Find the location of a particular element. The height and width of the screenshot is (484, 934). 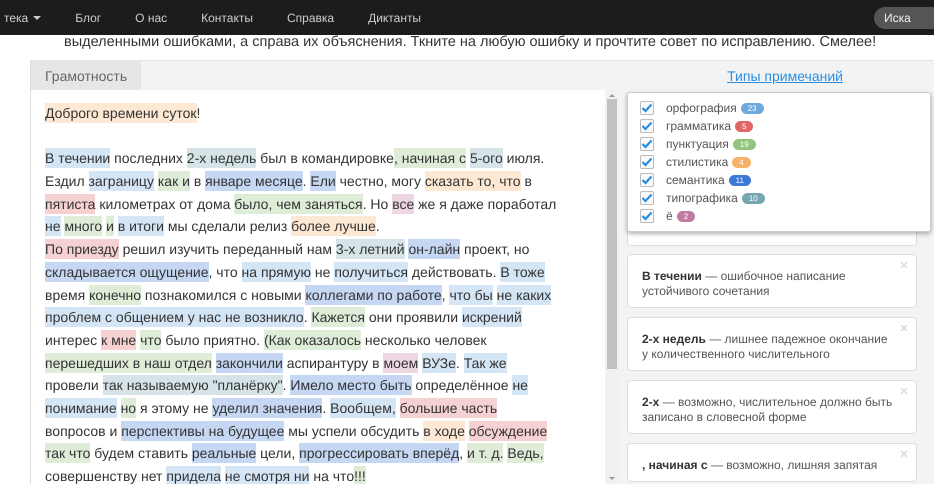

text-span: вопросов и is located at coordinates (81, 430).